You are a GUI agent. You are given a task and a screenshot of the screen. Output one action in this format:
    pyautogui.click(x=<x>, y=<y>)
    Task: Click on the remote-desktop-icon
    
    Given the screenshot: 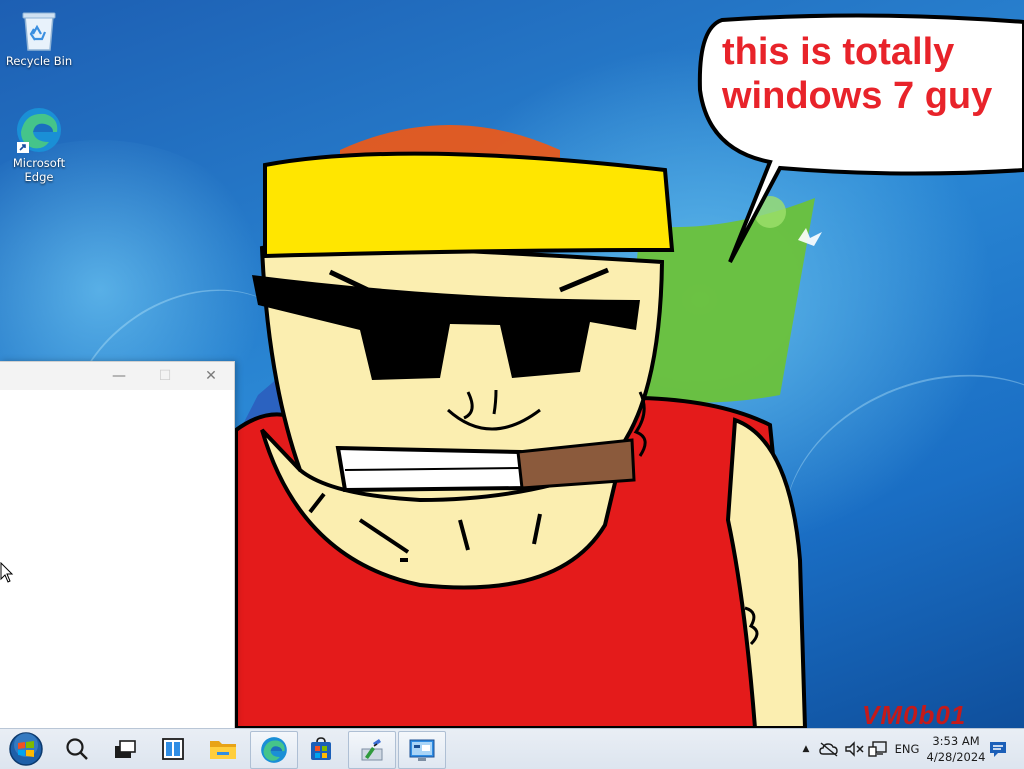 What is the action you would take?
    pyautogui.click(x=422, y=750)
    